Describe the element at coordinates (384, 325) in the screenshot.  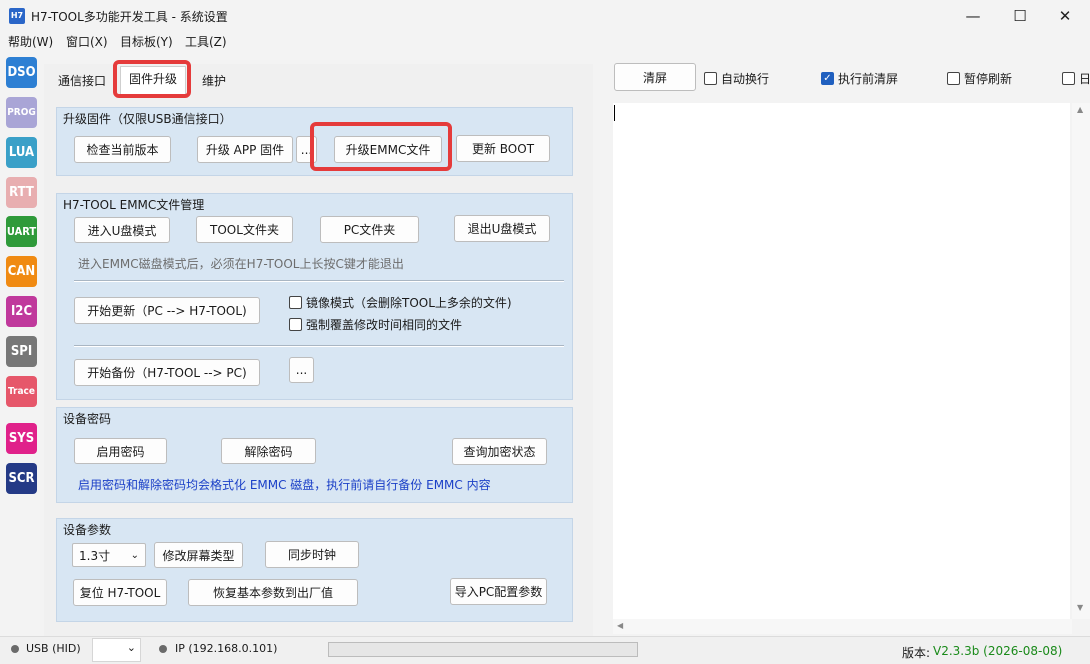
I see `force-overwrite-label: 强制覆盖修改时间相同的文件` at that location.